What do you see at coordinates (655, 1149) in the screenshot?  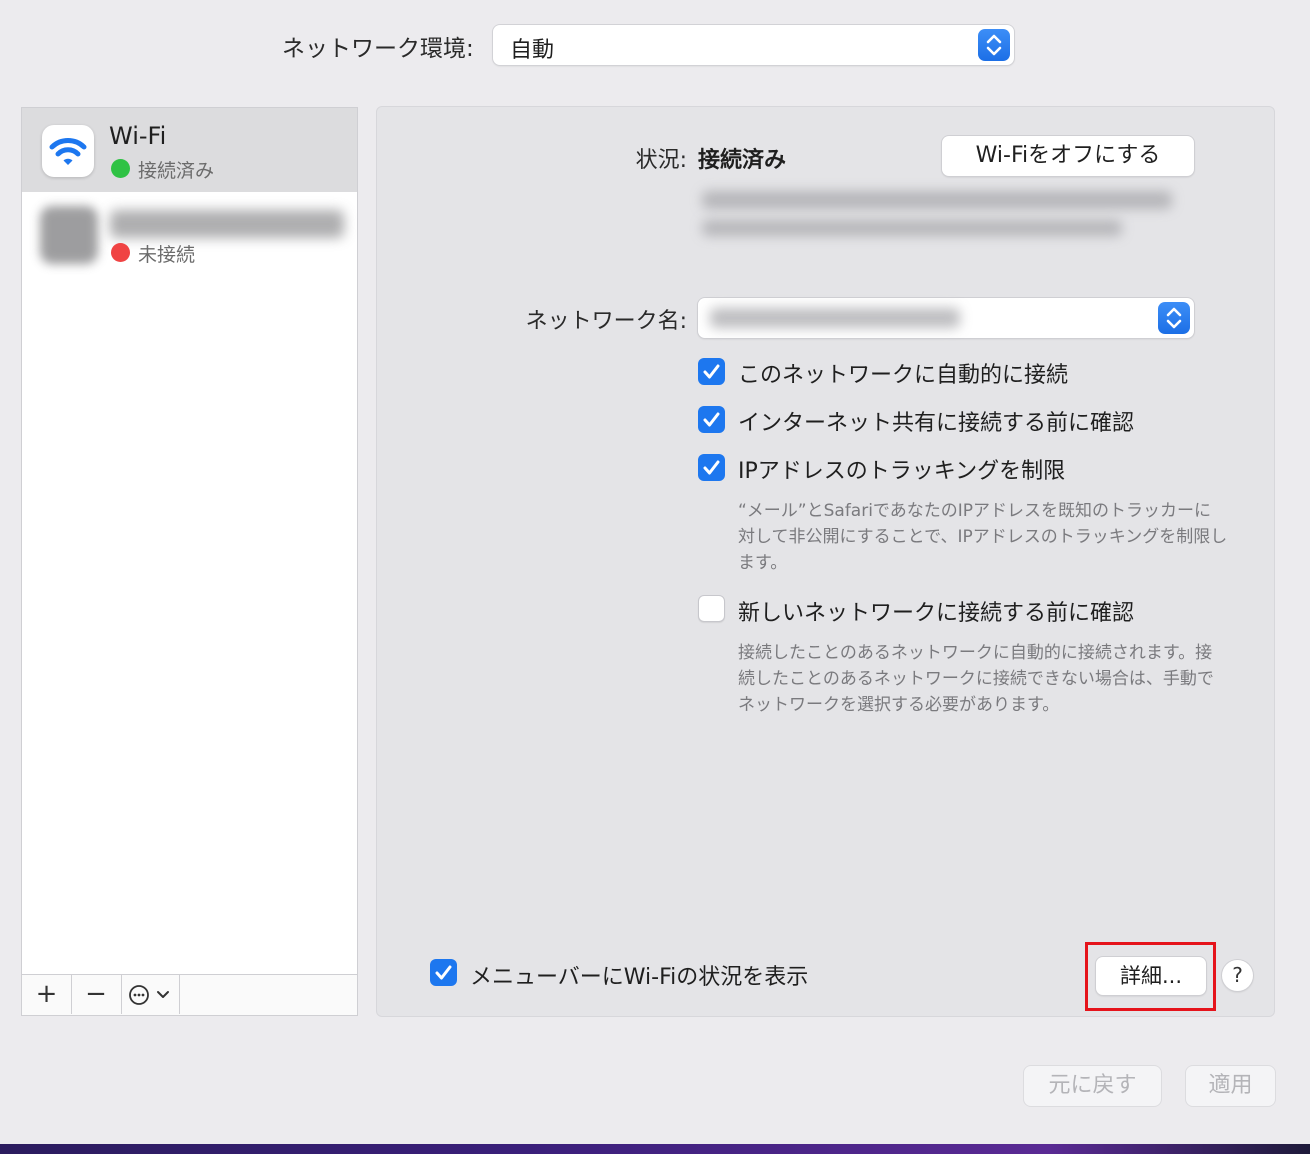 I see `desktop-background-strip` at bounding box center [655, 1149].